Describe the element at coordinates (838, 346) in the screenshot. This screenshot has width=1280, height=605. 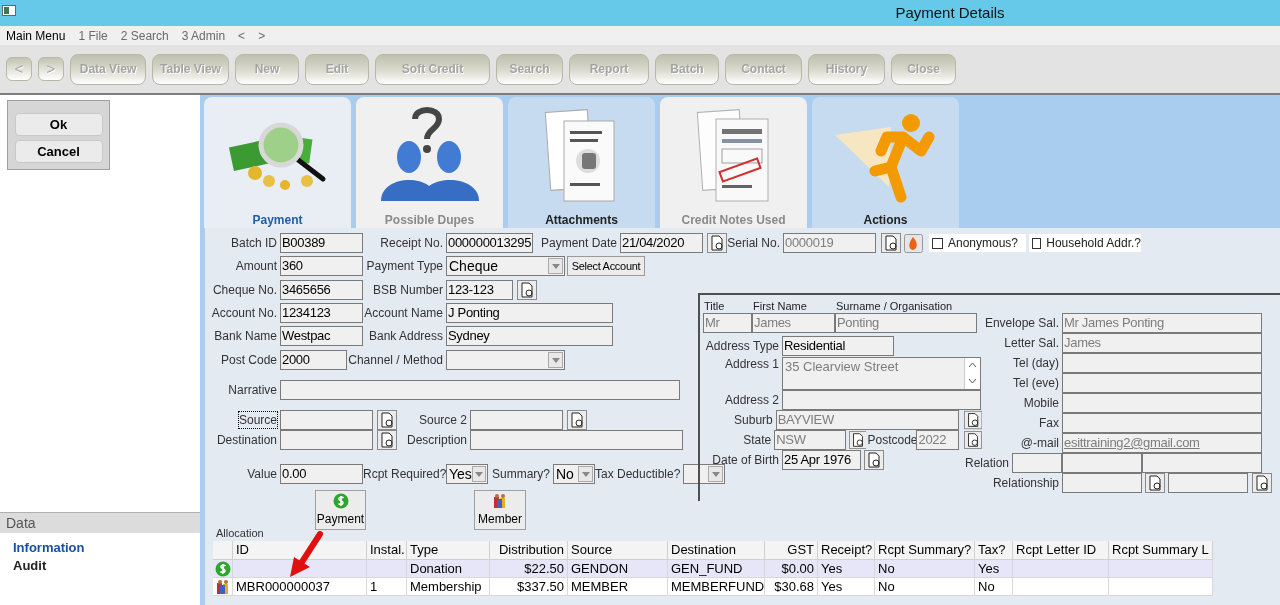
I see `text-field: Residential` at that location.